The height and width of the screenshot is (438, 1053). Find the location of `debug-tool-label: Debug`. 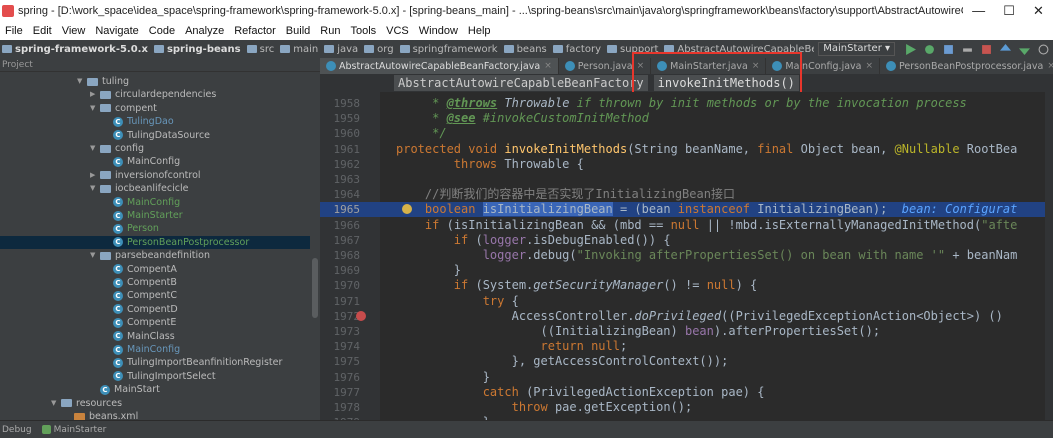

debug-tool-label: Debug is located at coordinates (17, 430).